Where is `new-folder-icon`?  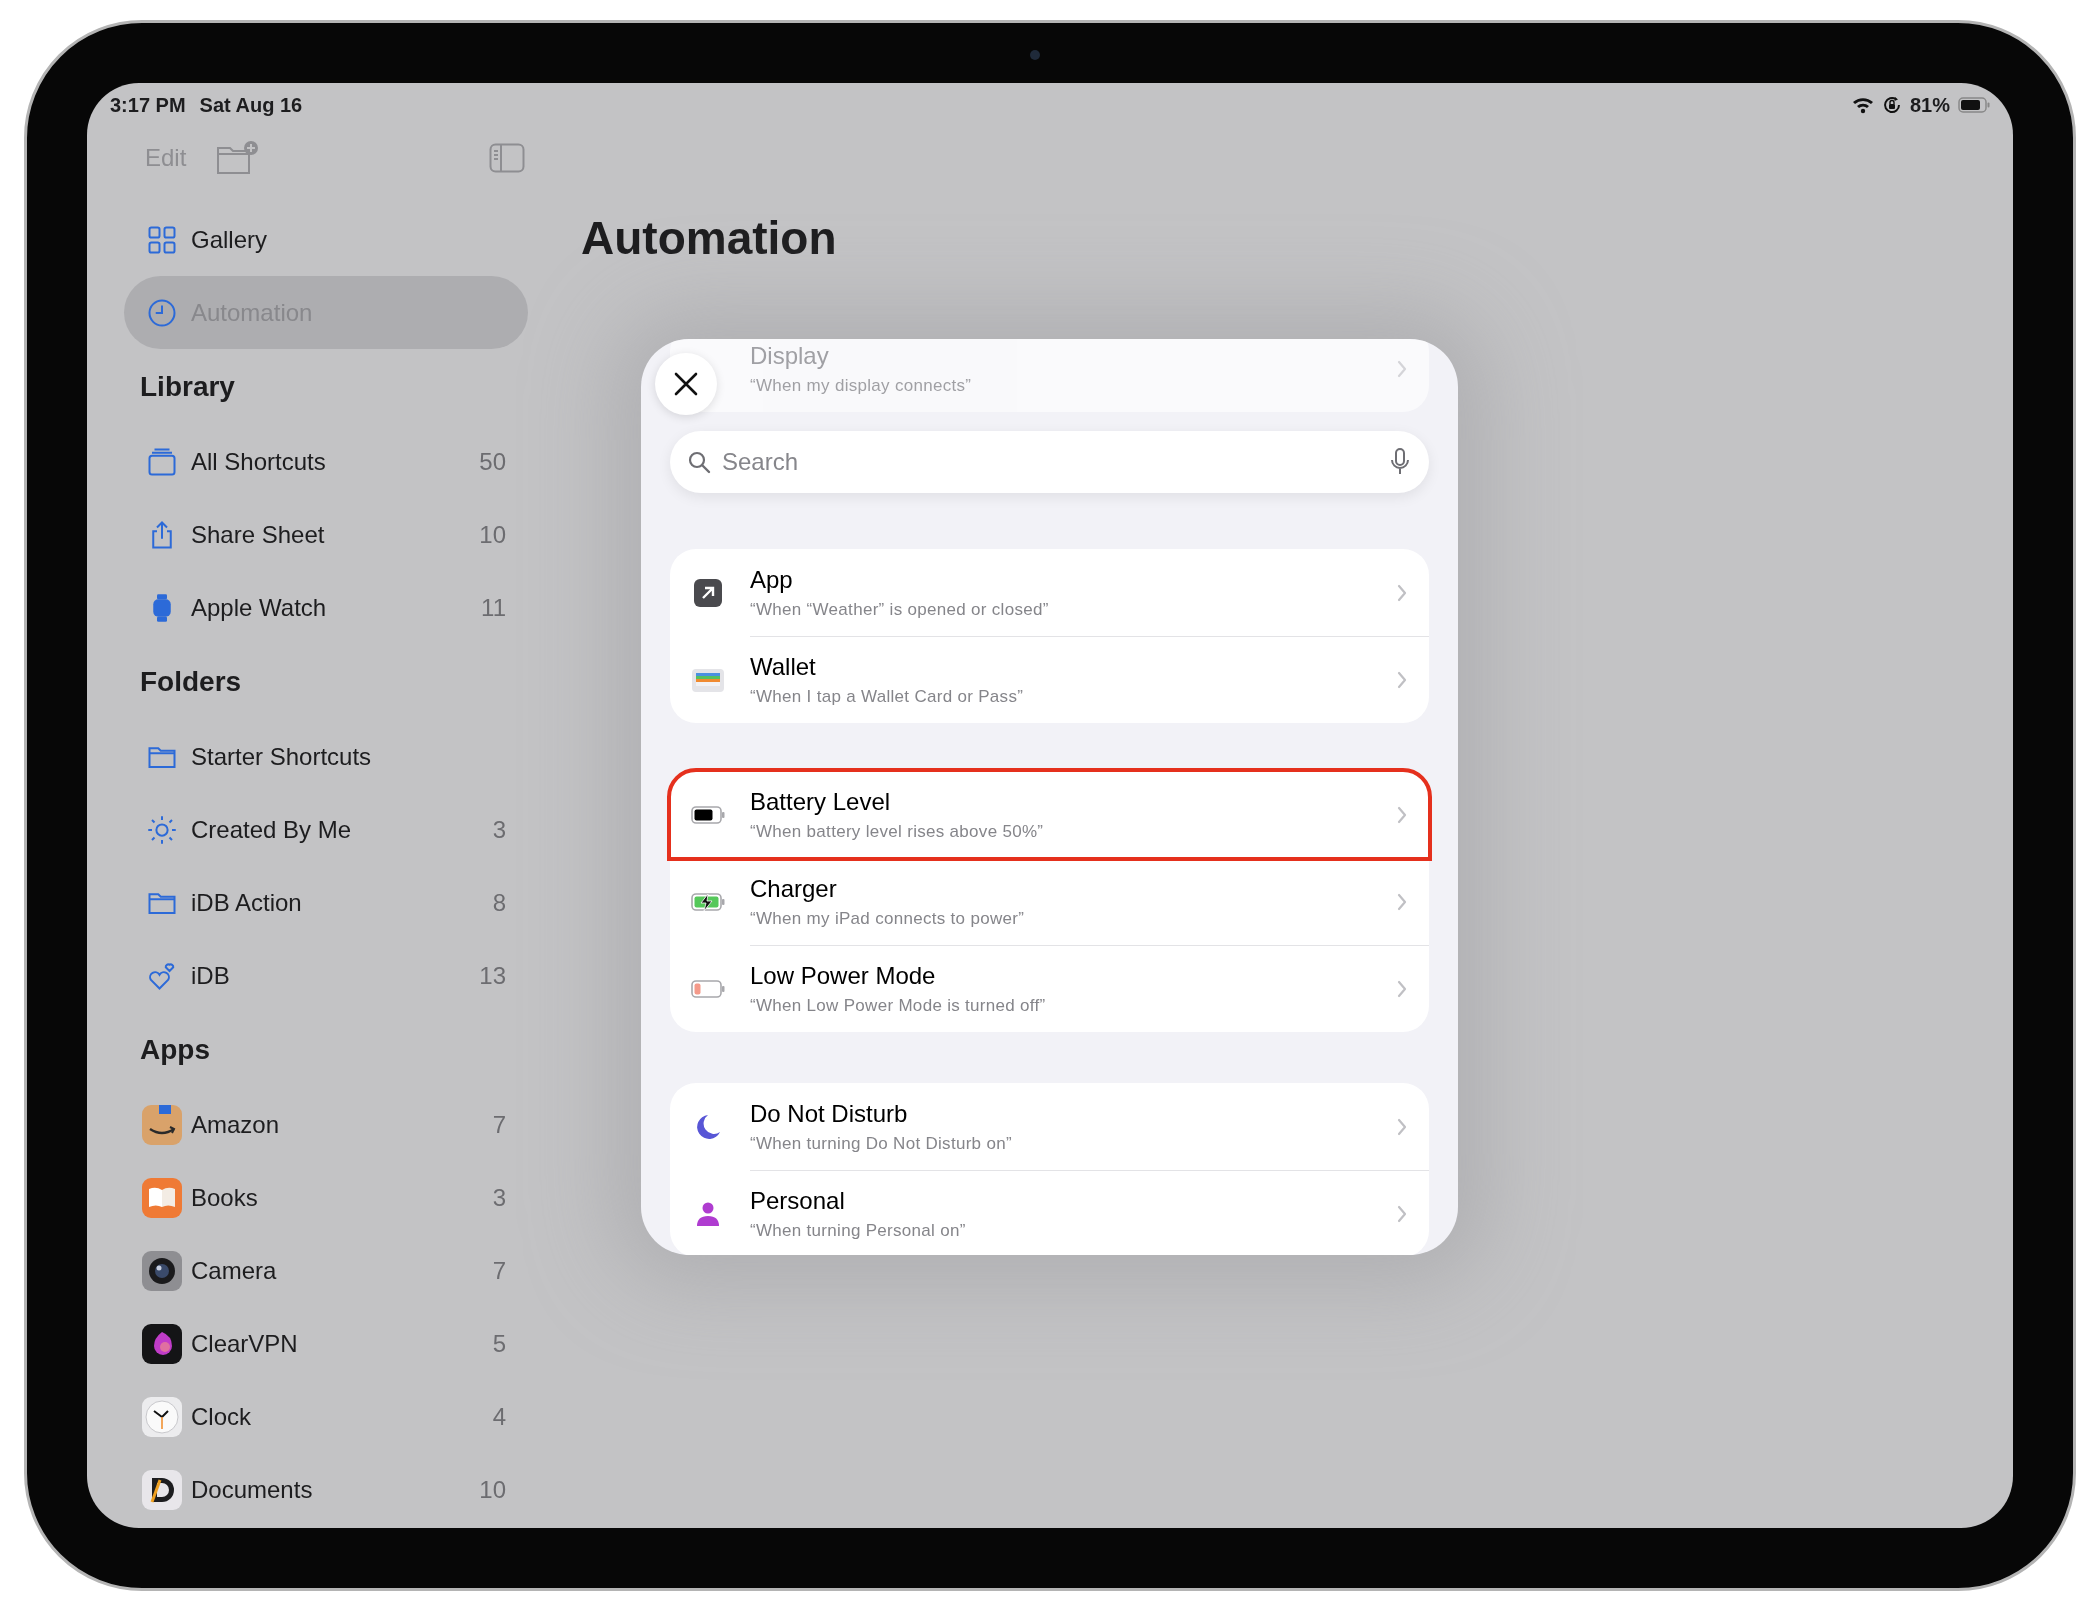
new-folder-icon is located at coordinates (238, 158).